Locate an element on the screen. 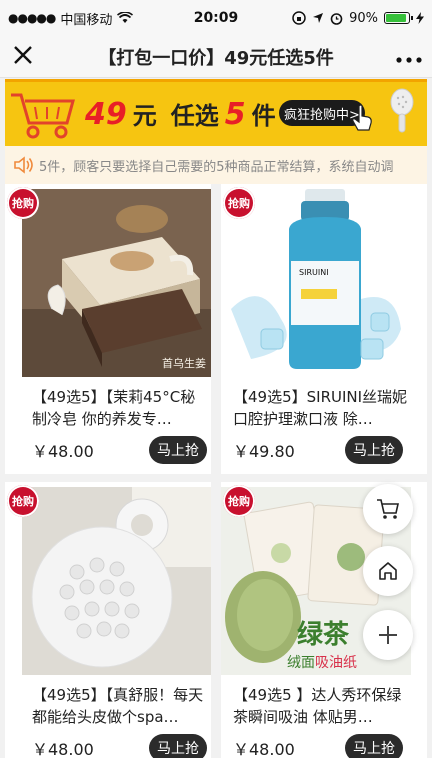  shopping-cart-icon is located at coordinates (43, 116).